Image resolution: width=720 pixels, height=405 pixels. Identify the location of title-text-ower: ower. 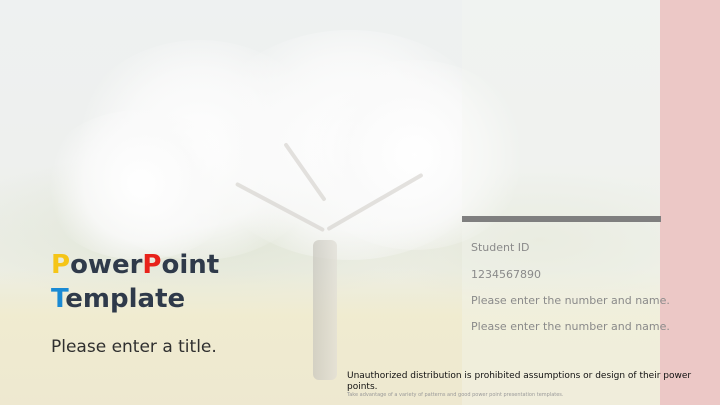
(106, 265).